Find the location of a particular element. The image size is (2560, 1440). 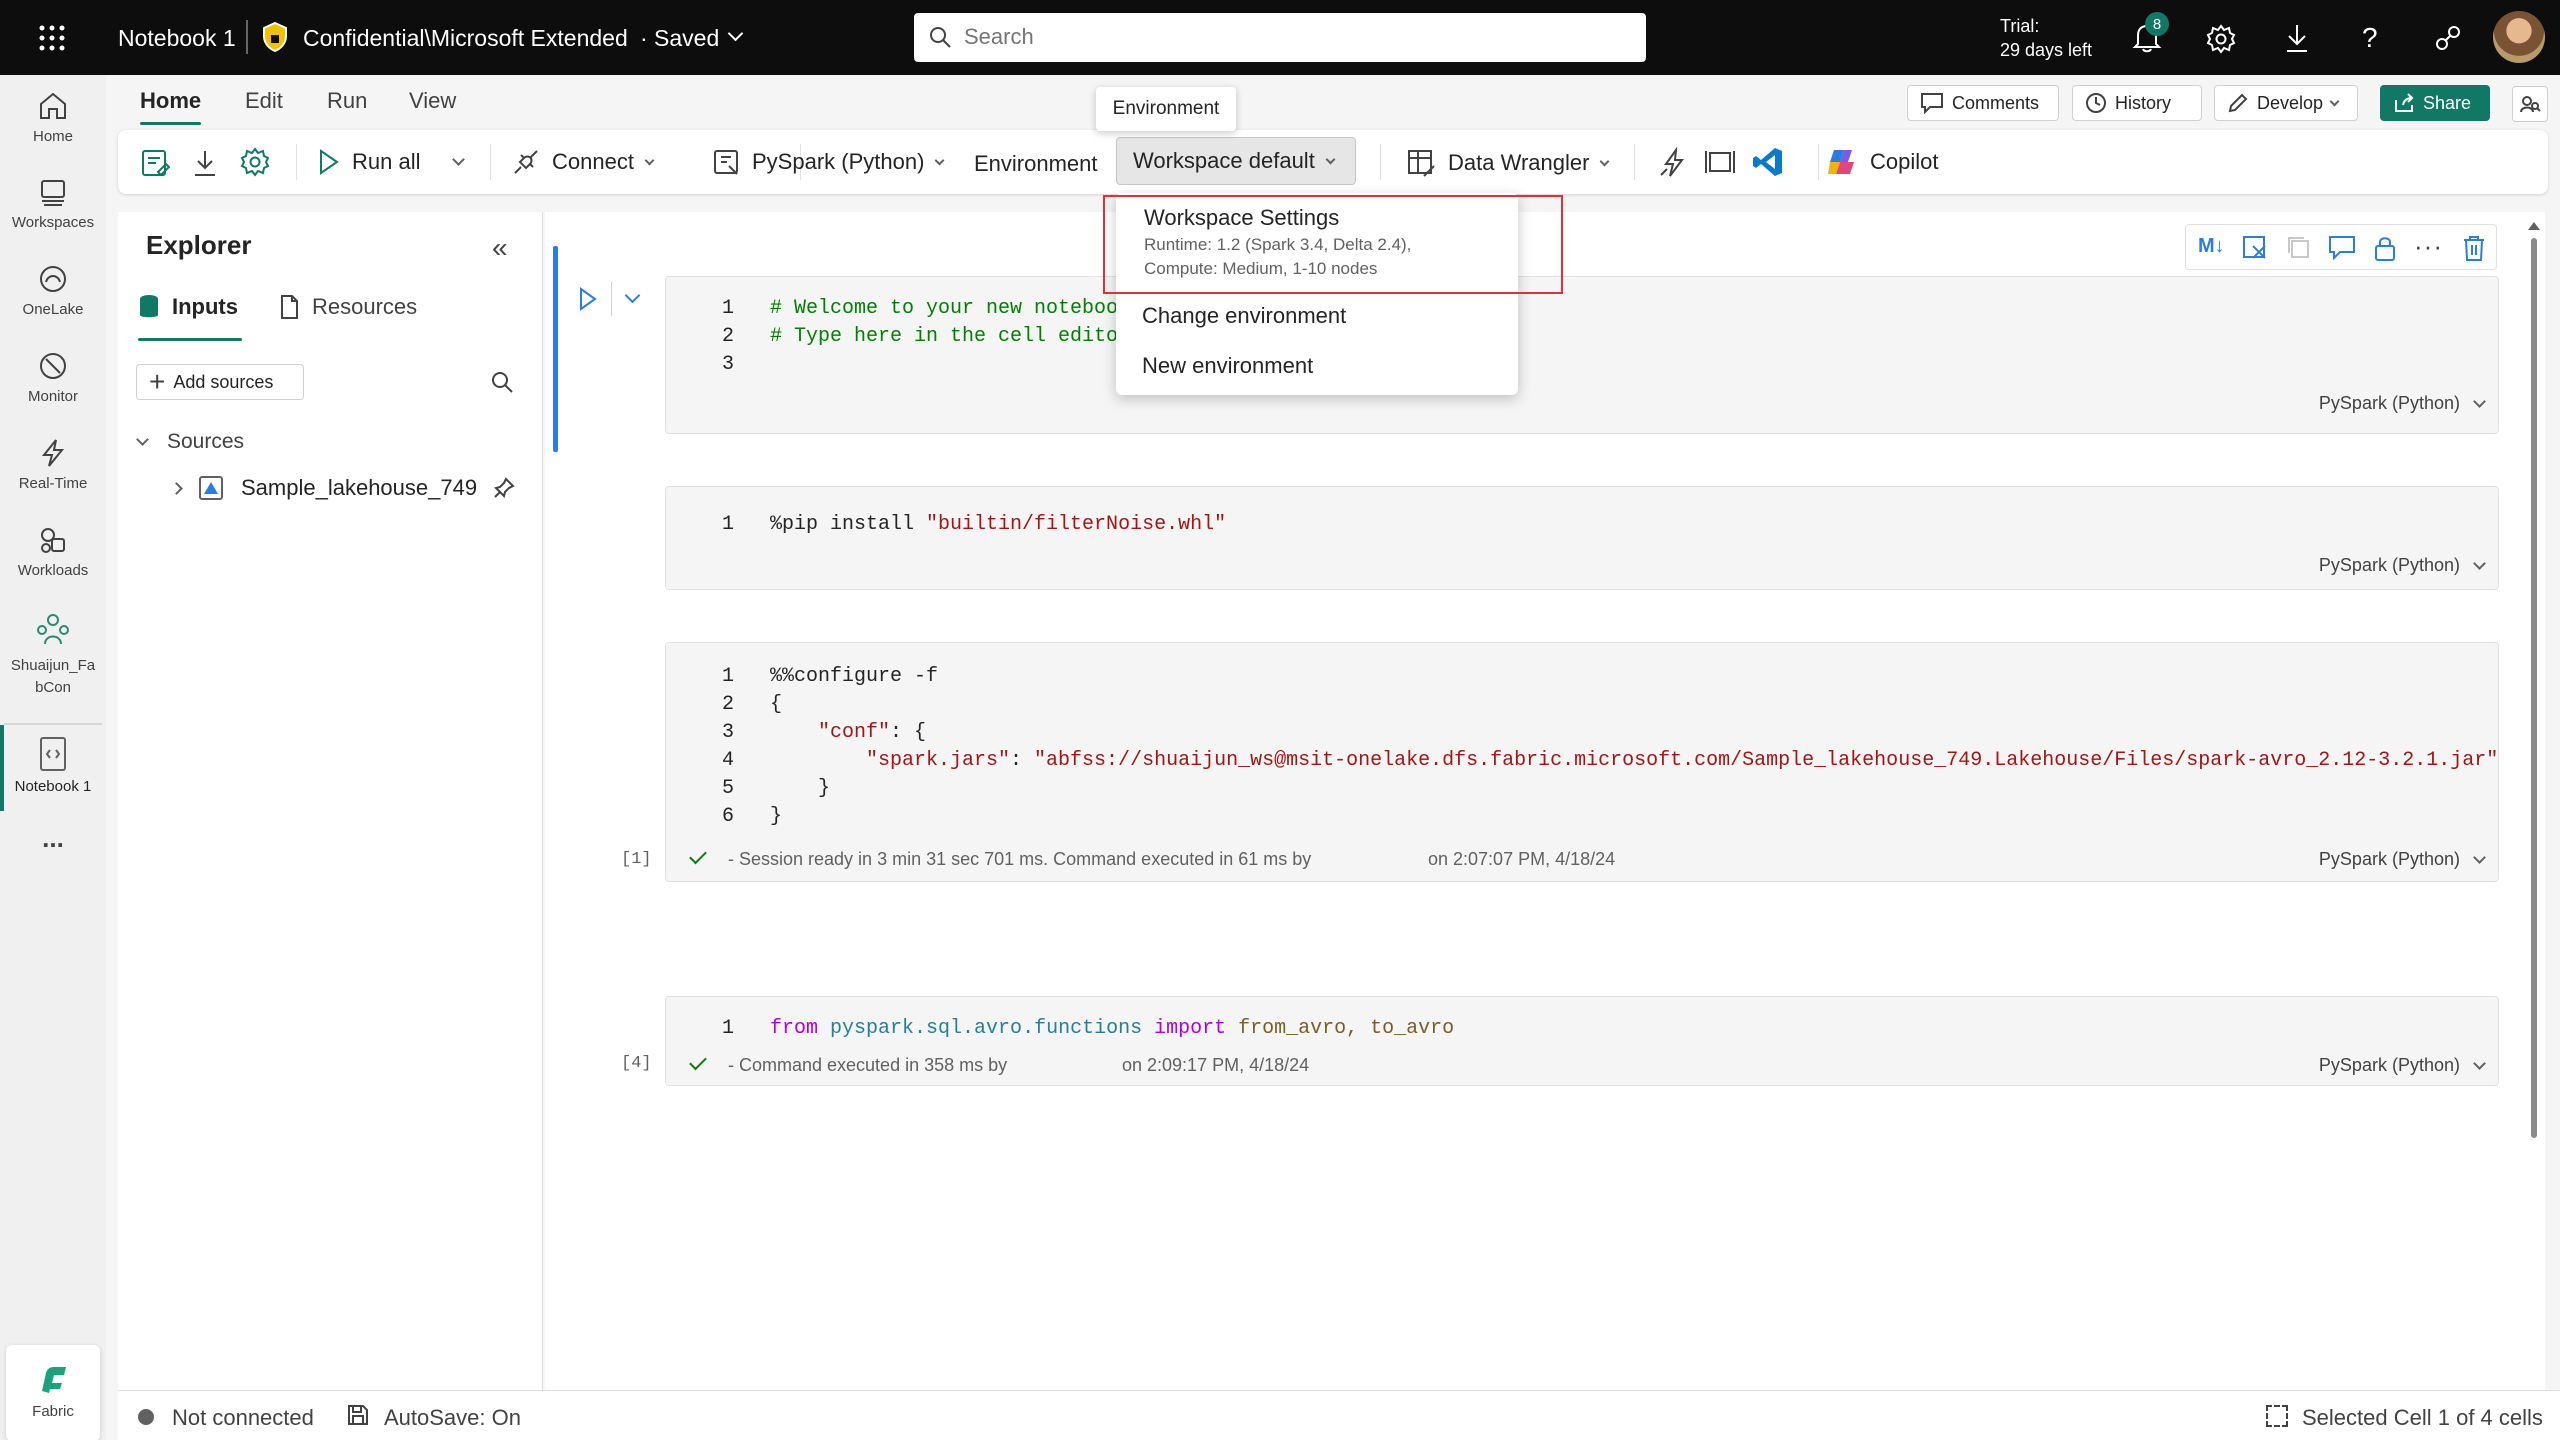

copy-icon is located at coordinates (2299, 248).